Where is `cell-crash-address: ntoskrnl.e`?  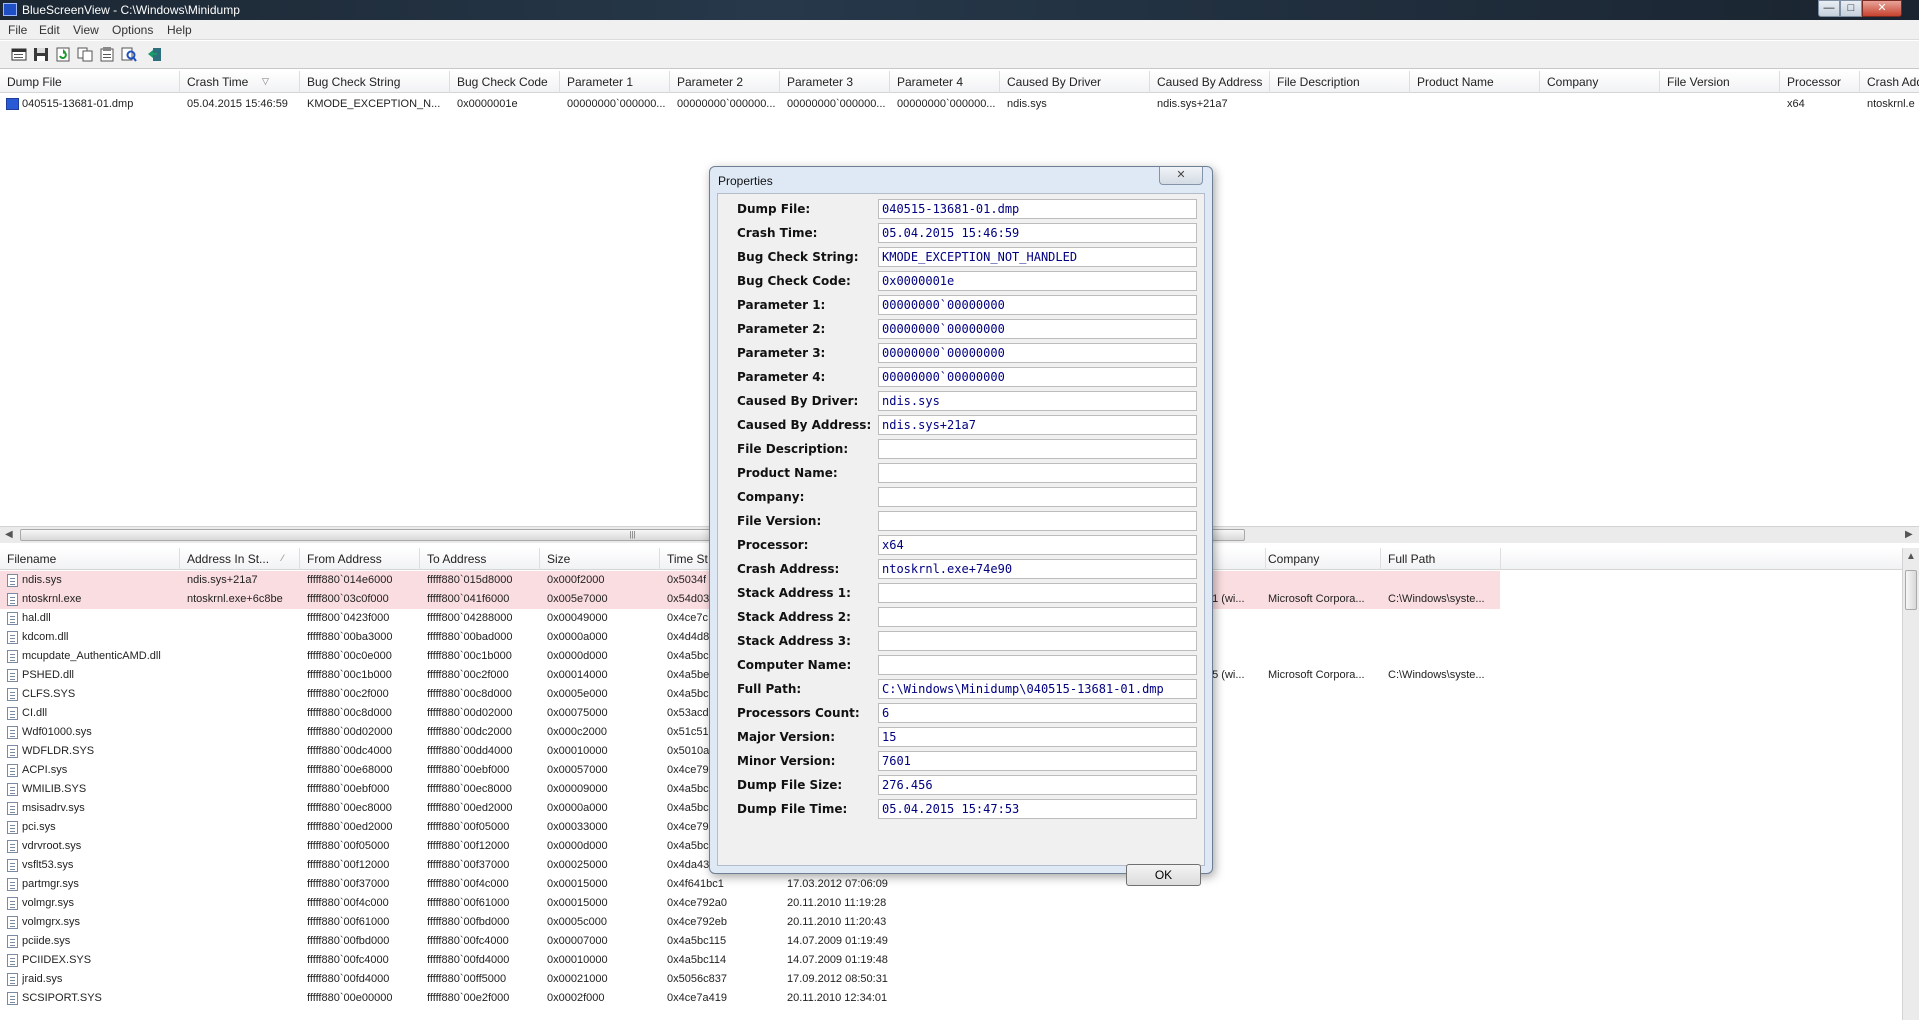
cell-crash-address: ntoskrnl.e is located at coordinates (1891, 104).